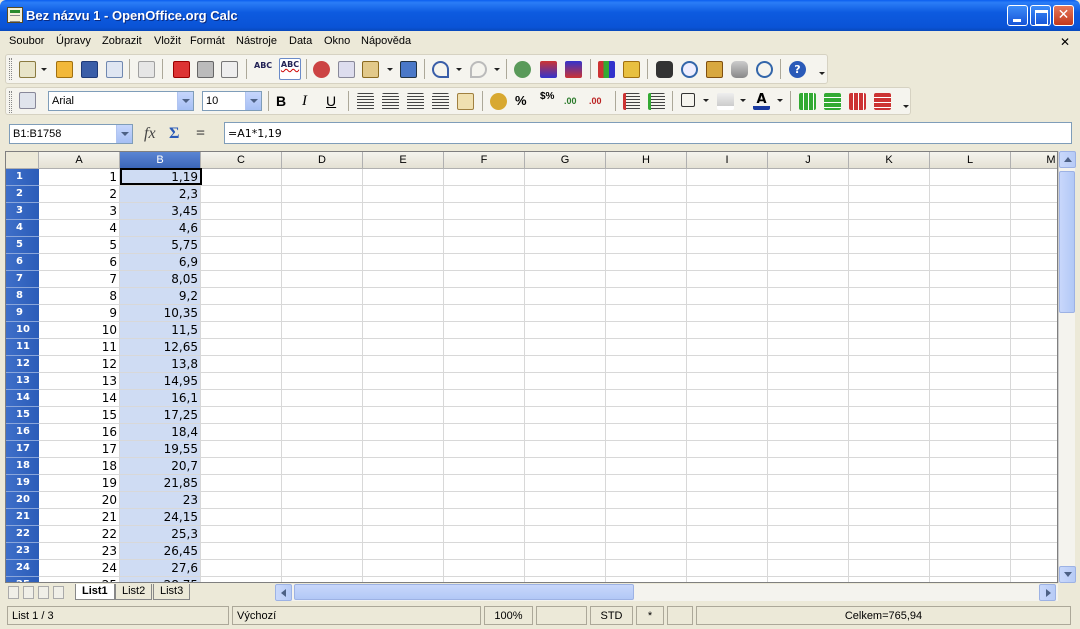 The width and height of the screenshot is (1080, 629). Describe the element at coordinates (688, 100) in the screenshot. I see `borders-icon` at that location.